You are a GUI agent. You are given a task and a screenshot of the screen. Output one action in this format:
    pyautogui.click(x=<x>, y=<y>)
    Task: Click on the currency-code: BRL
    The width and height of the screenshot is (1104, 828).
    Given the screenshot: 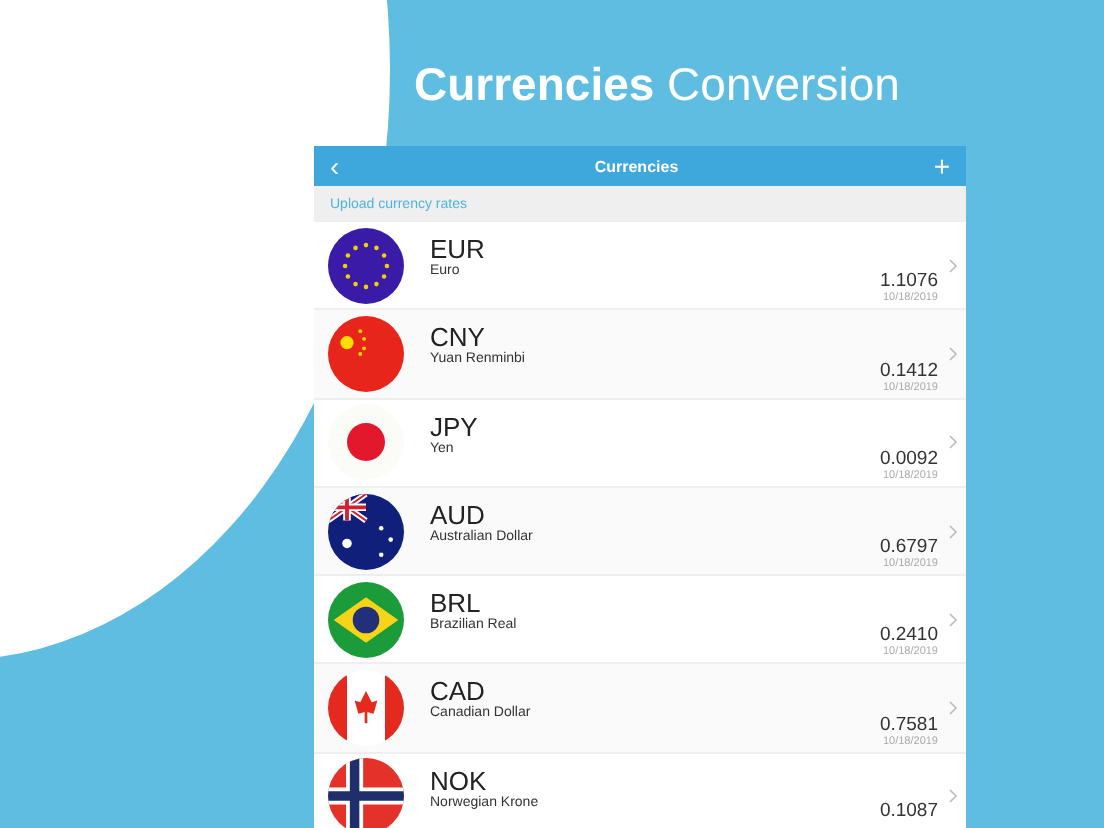 What is the action you would take?
    pyautogui.click(x=455, y=604)
    